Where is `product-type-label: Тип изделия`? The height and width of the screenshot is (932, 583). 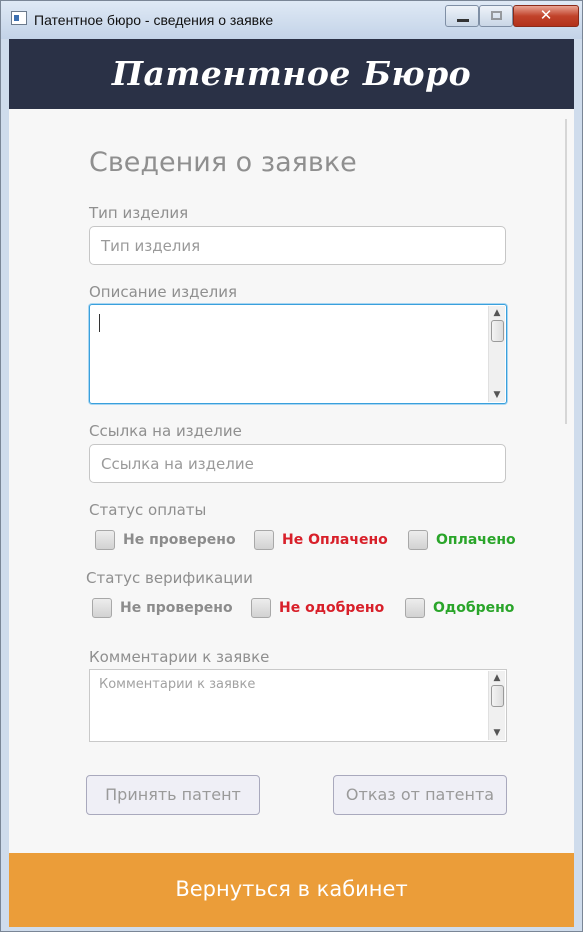 product-type-label: Тип изделия is located at coordinates (139, 213).